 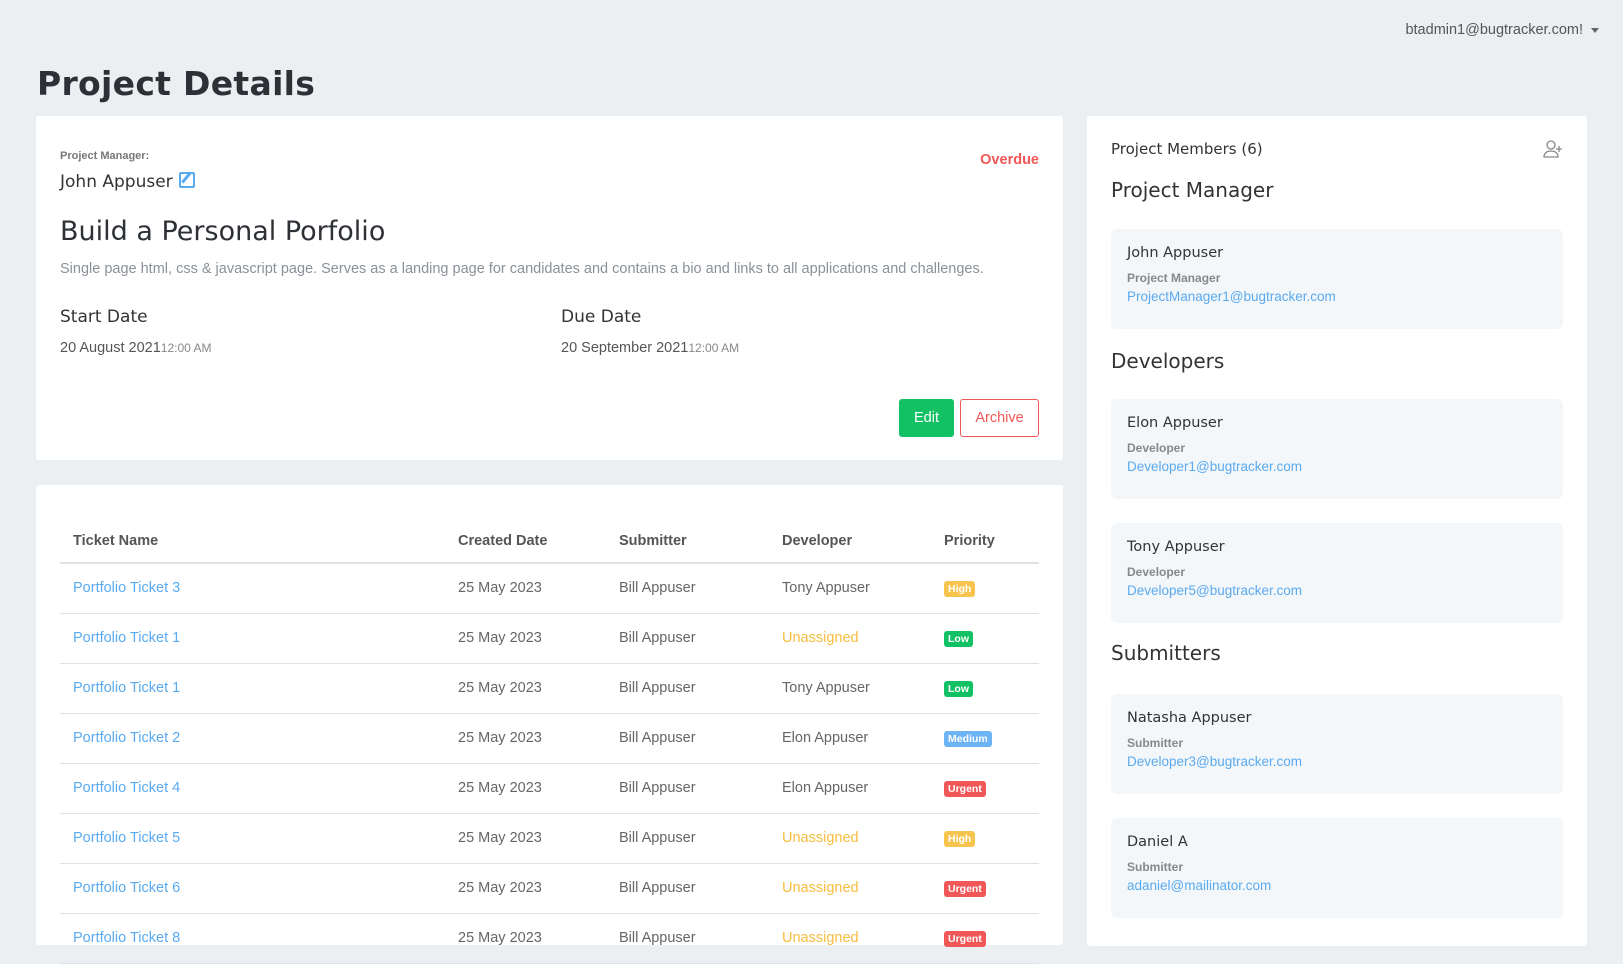 What do you see at coordinates (104, 317) in the screenshot?
I see `start-date-label: Start Date` at bounding box center [104, 317].